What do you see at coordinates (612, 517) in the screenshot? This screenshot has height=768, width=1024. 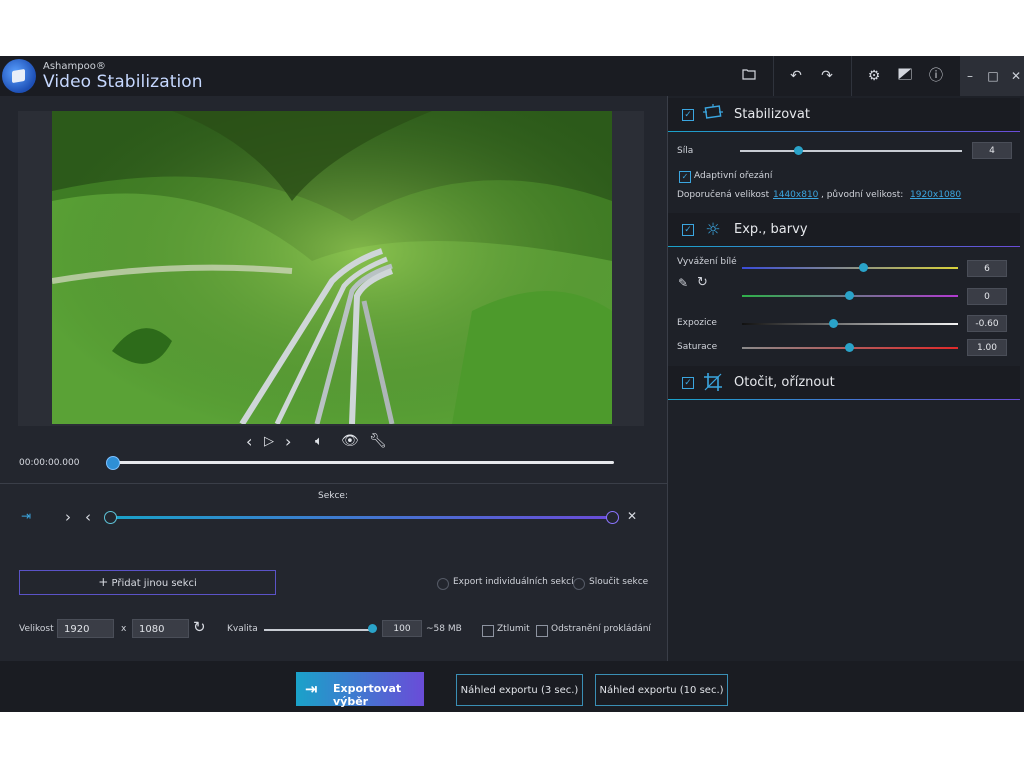 I see `section-end-handle` at bounding box center [612, 517].